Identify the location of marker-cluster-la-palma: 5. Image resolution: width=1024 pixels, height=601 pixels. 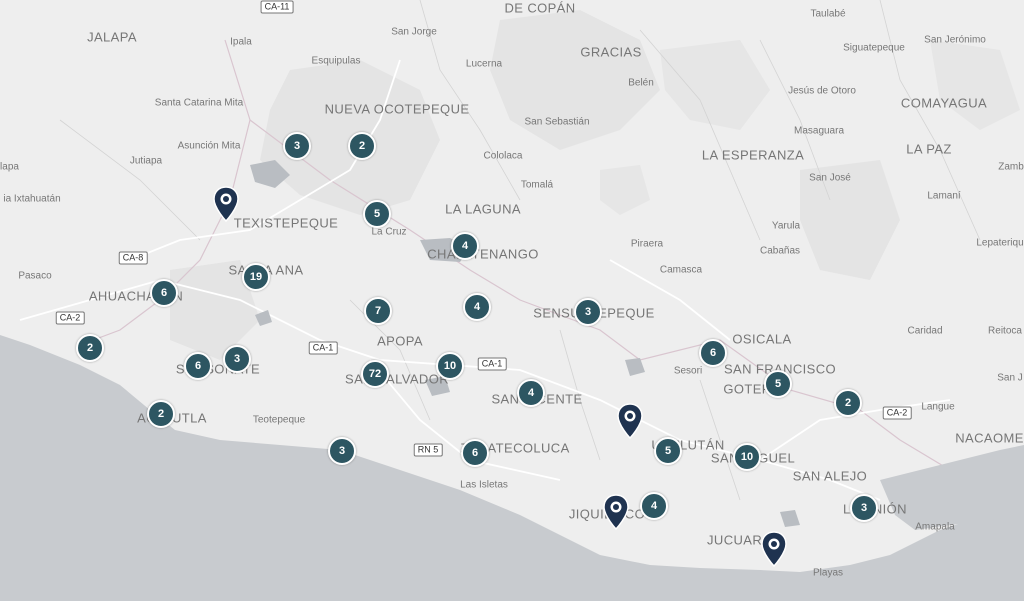
(377, 214).